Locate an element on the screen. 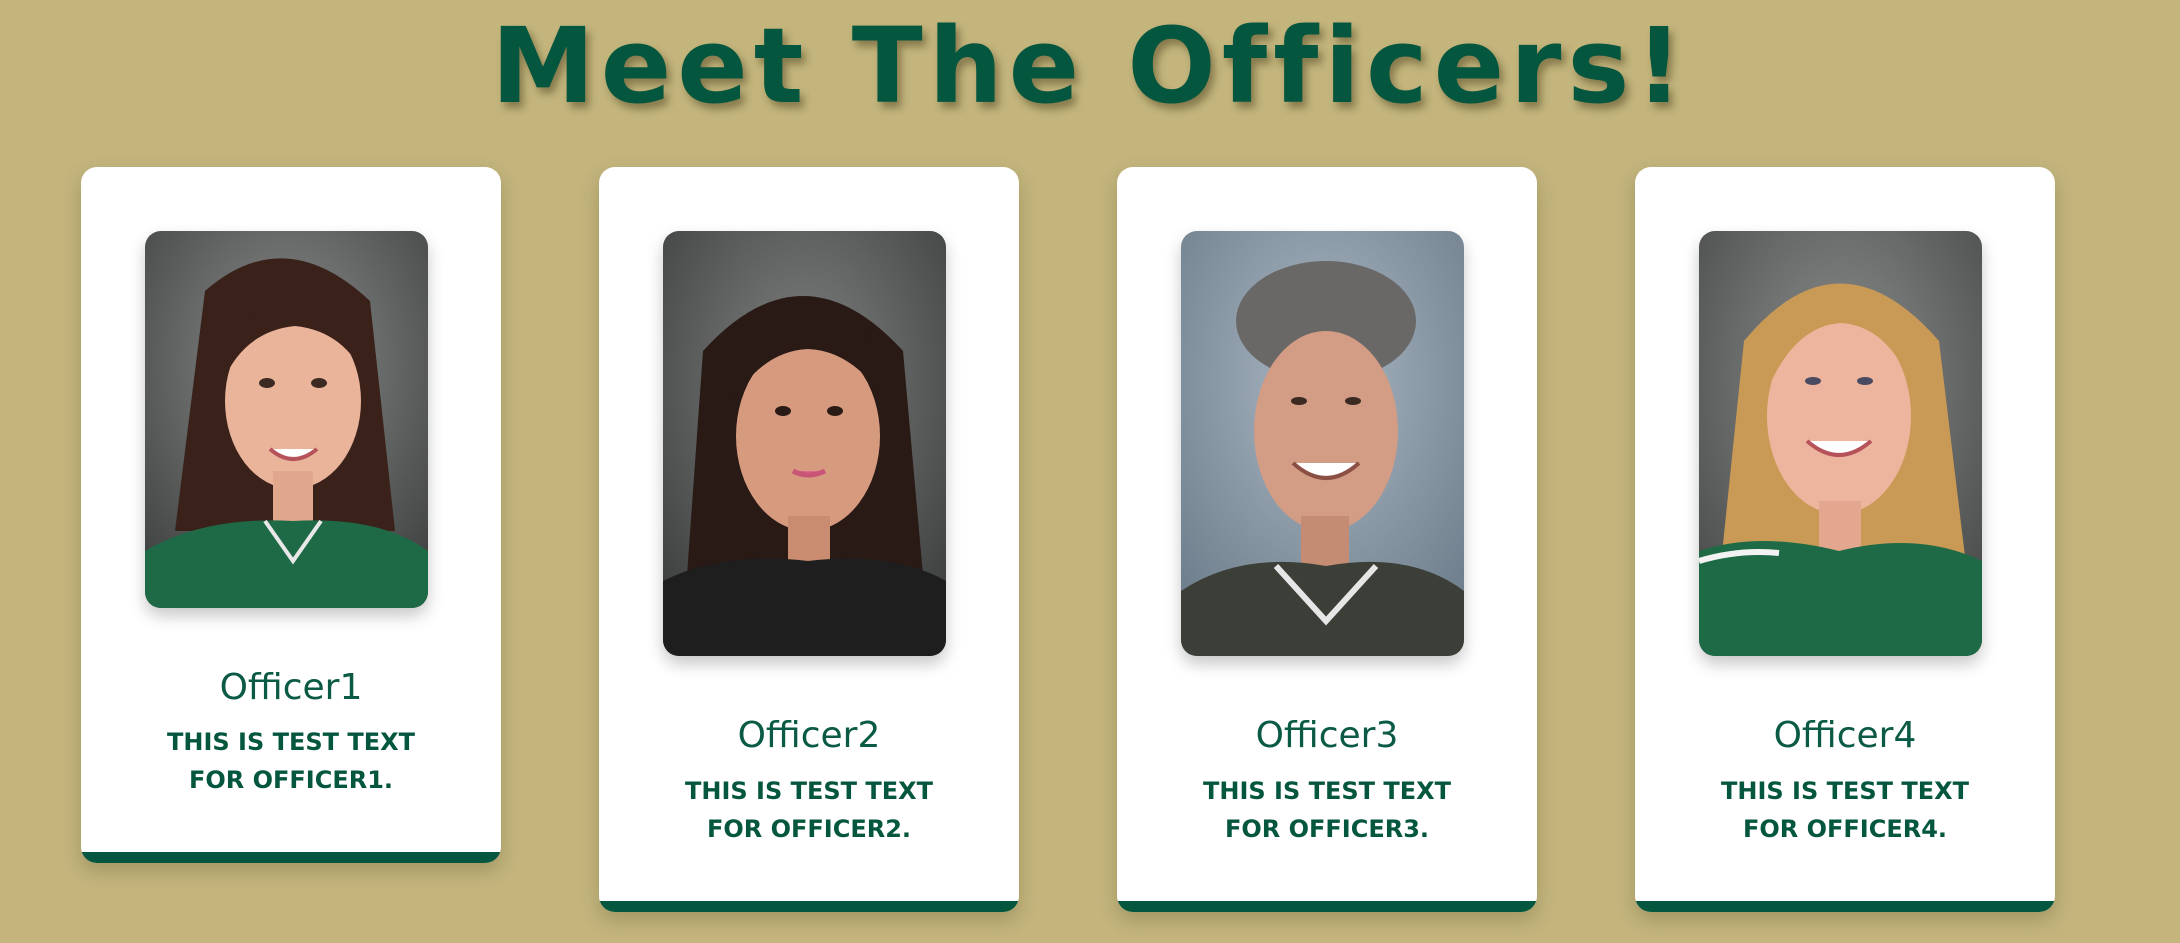  officer-description-line-2: FOR OFFICER3. is located at coordinates (1327, 829).